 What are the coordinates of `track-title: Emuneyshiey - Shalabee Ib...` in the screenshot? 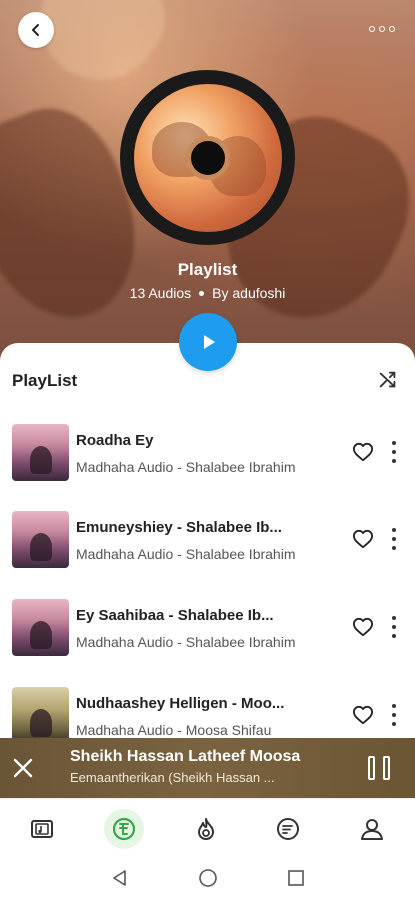 It's located at (179, 527).